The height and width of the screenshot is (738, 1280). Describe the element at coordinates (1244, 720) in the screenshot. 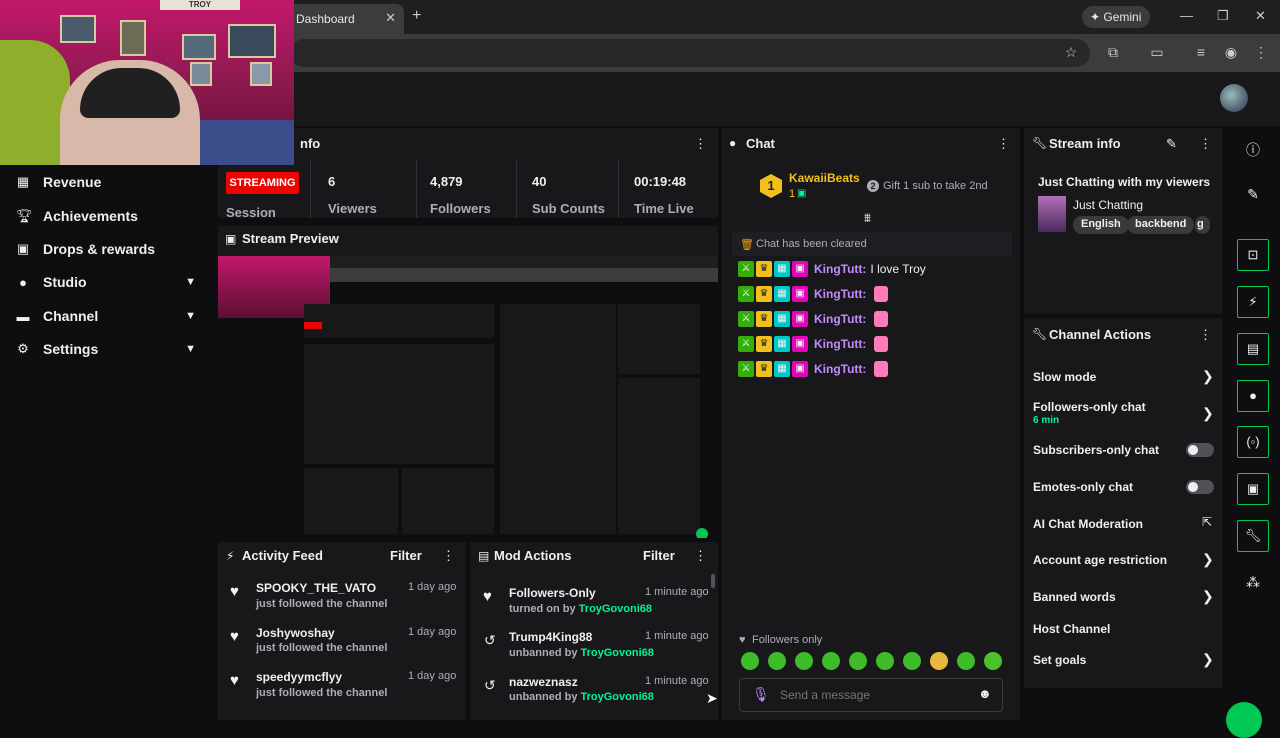

I see `help-fab` at that location.